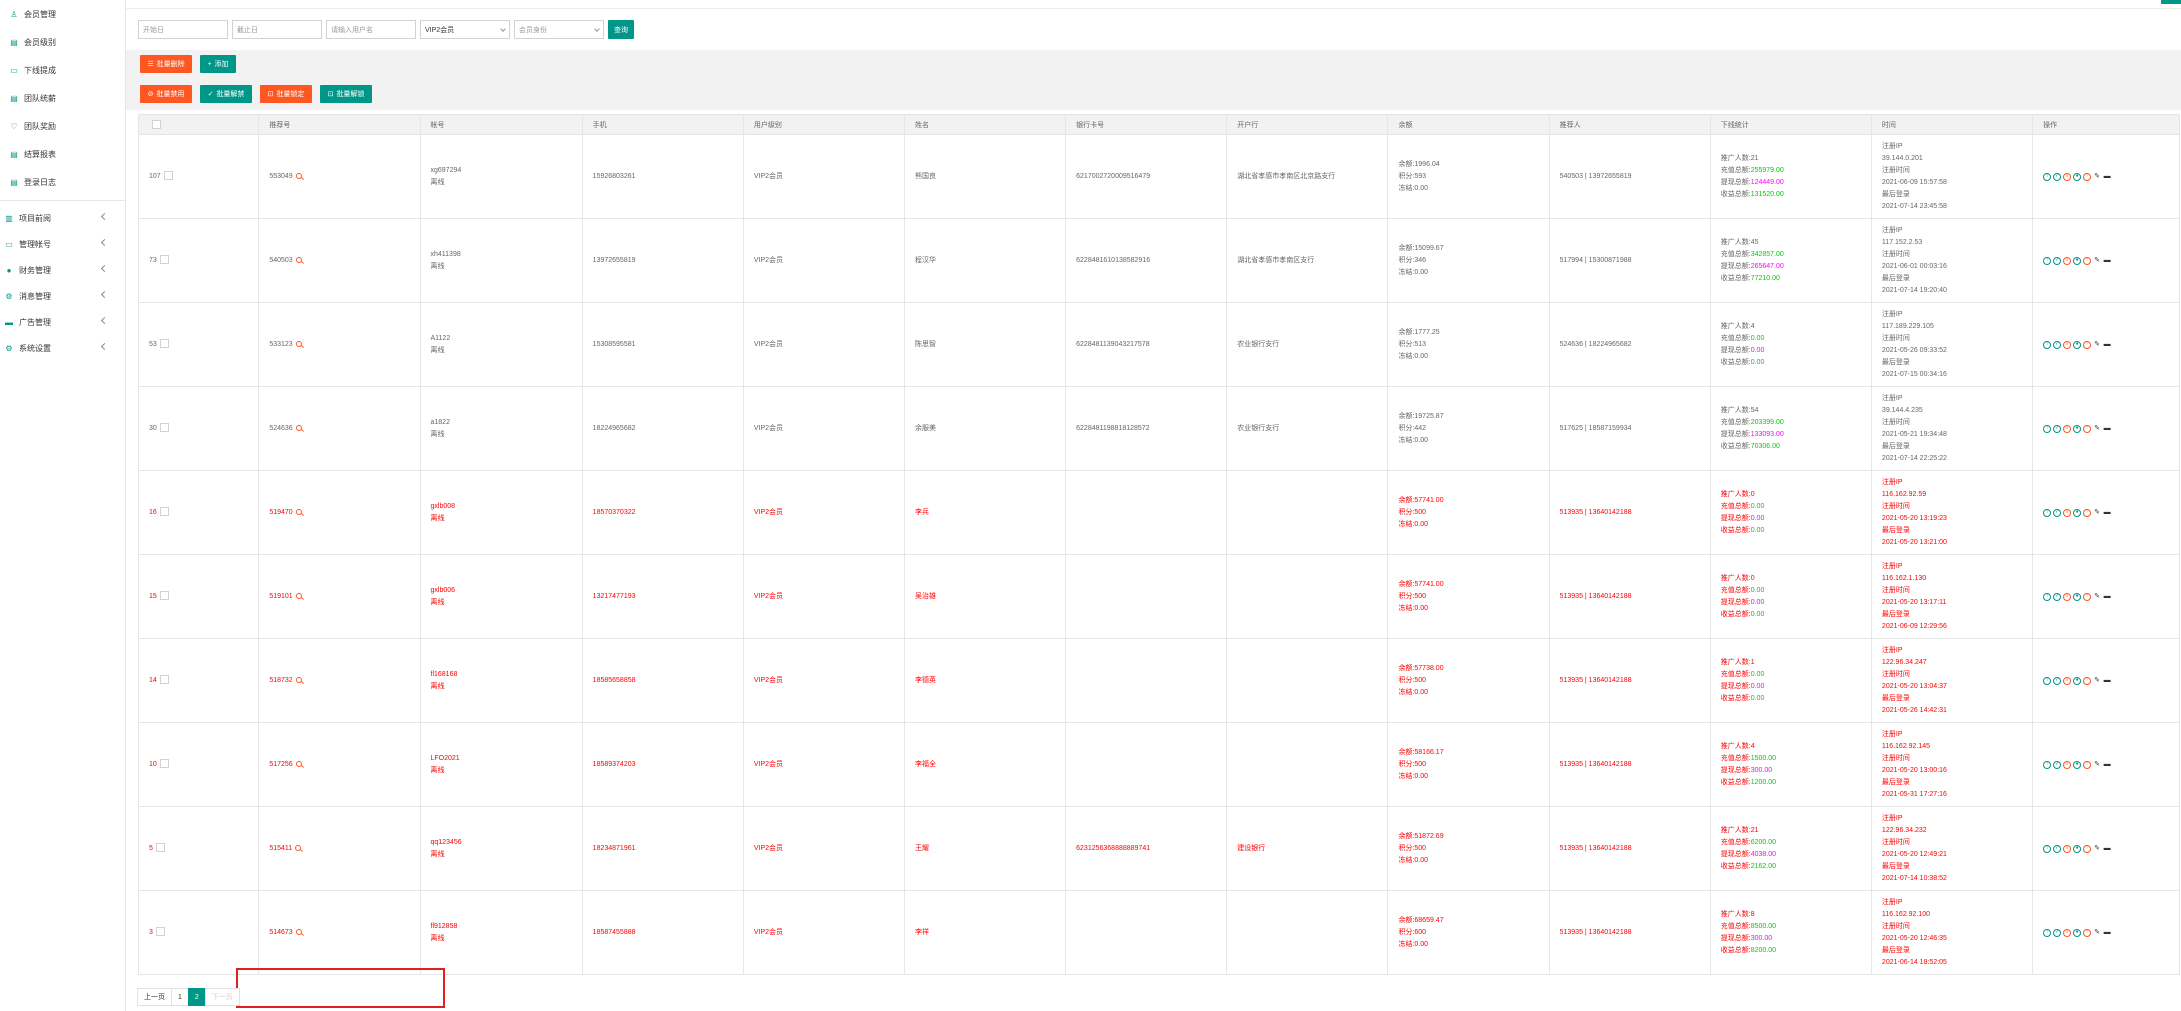 This screenshot has width=2181, height=1011. Describe the element at coordinates (62, 270) in the screenshot. I see `sidebar-group-2: ● 财务管理` at that location.